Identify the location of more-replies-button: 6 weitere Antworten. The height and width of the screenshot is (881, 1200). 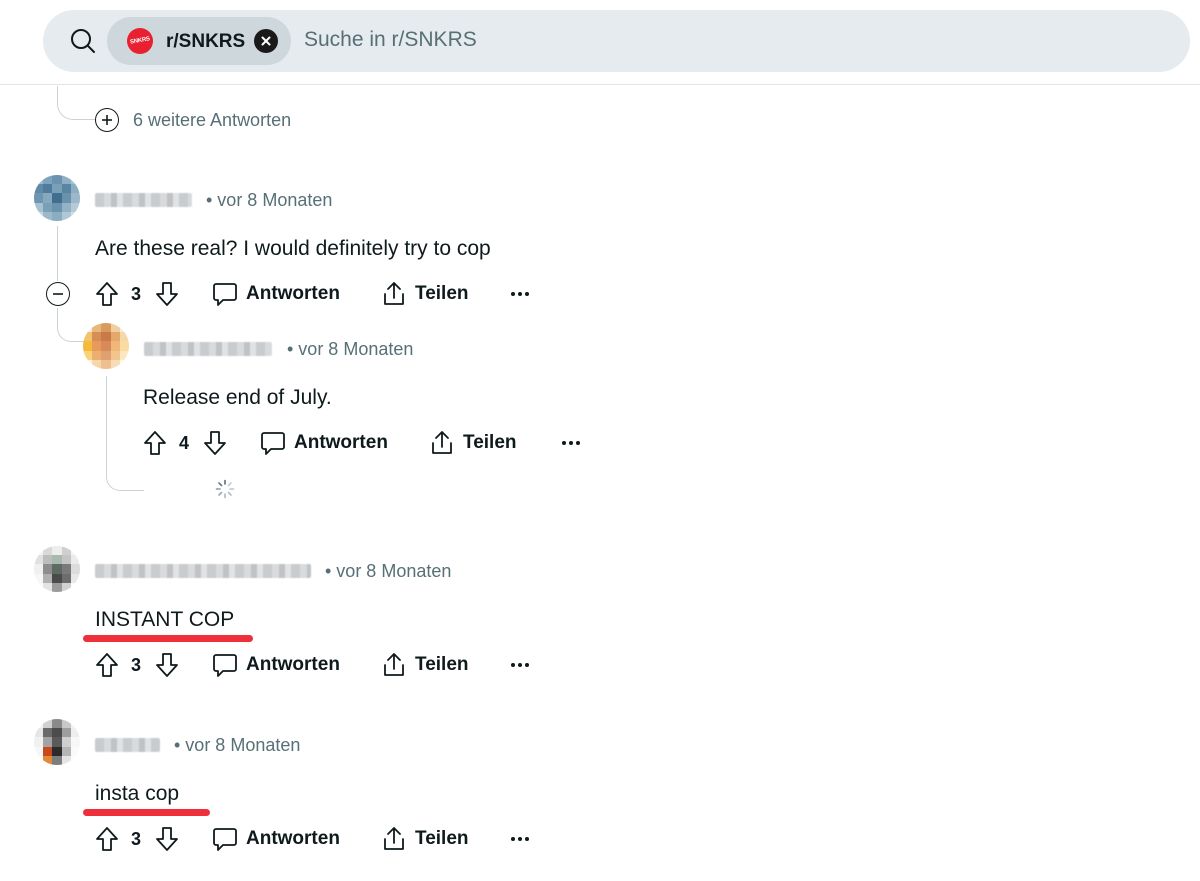
(193, 120).